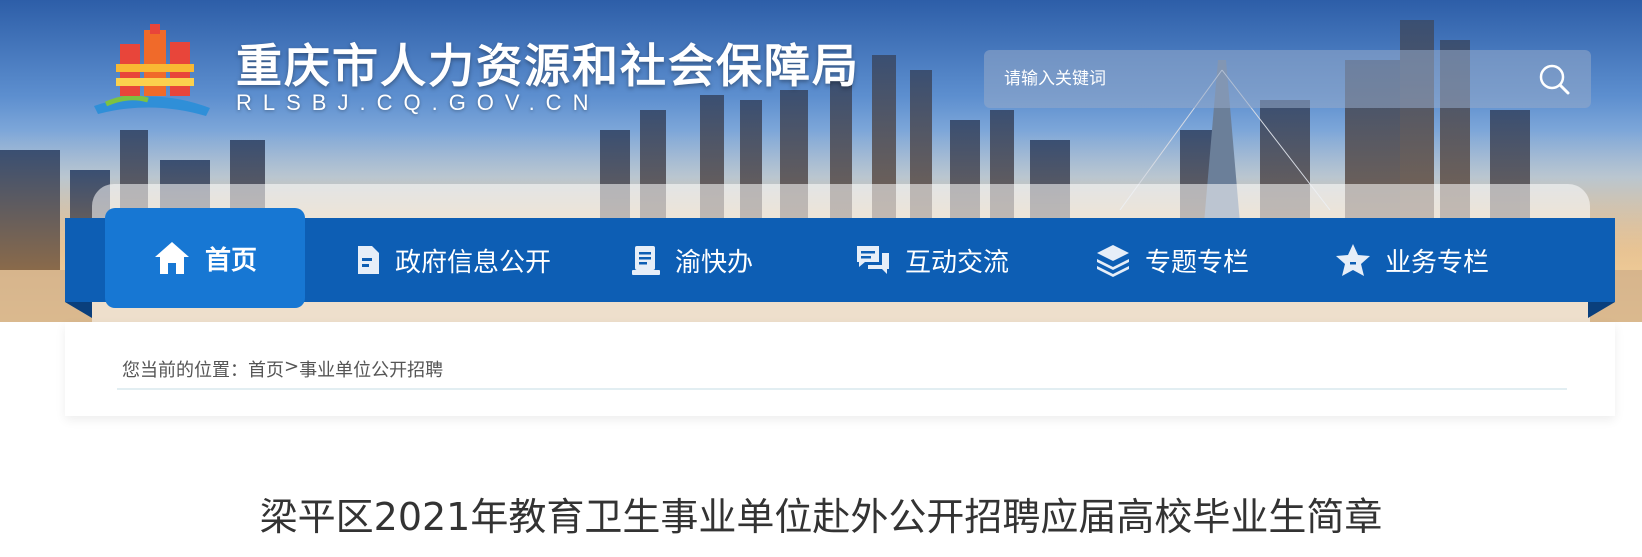 The image size is (1642, 557). I want to click on site-domain: RLSBJ.CQ.GOV.CN, so click(418, 102).